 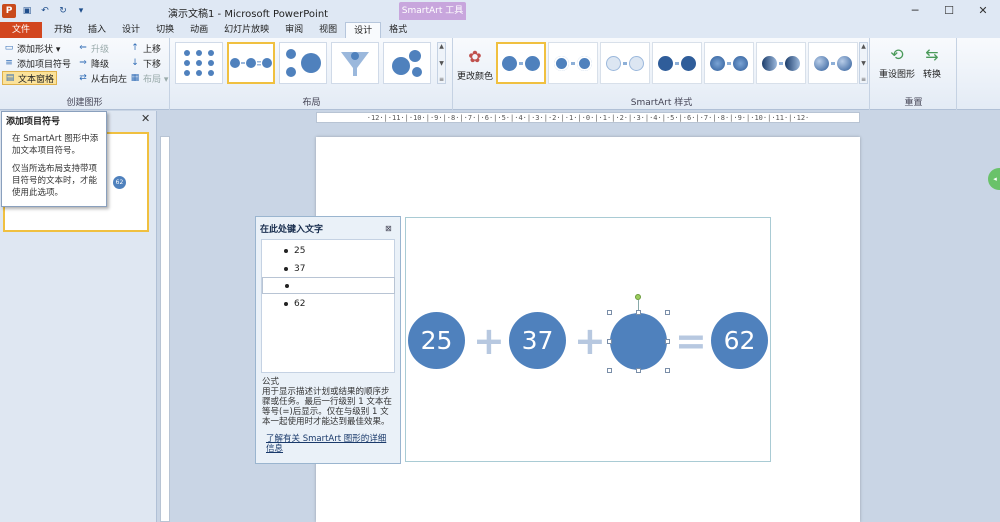 What do you see at coordinates (36, 79) in the screenshot?
I see `text-pane-label: 文本窗格` at bounding box center [36, 79].